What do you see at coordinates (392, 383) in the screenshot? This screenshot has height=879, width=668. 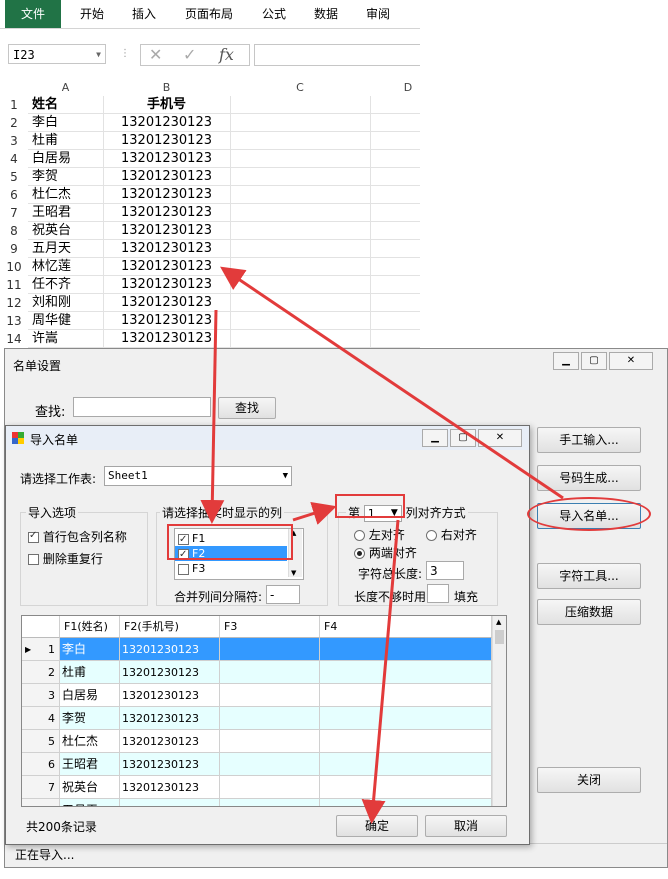 I see `arrow-to-sheet` at bounding box center [392, 383].